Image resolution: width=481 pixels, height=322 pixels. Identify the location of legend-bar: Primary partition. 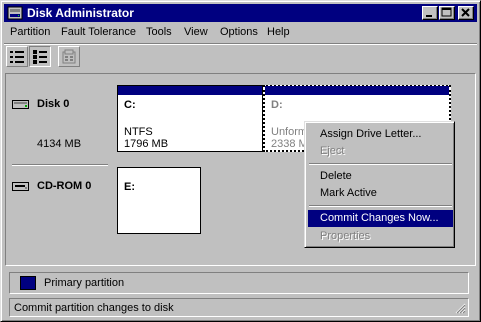
(239, 283).